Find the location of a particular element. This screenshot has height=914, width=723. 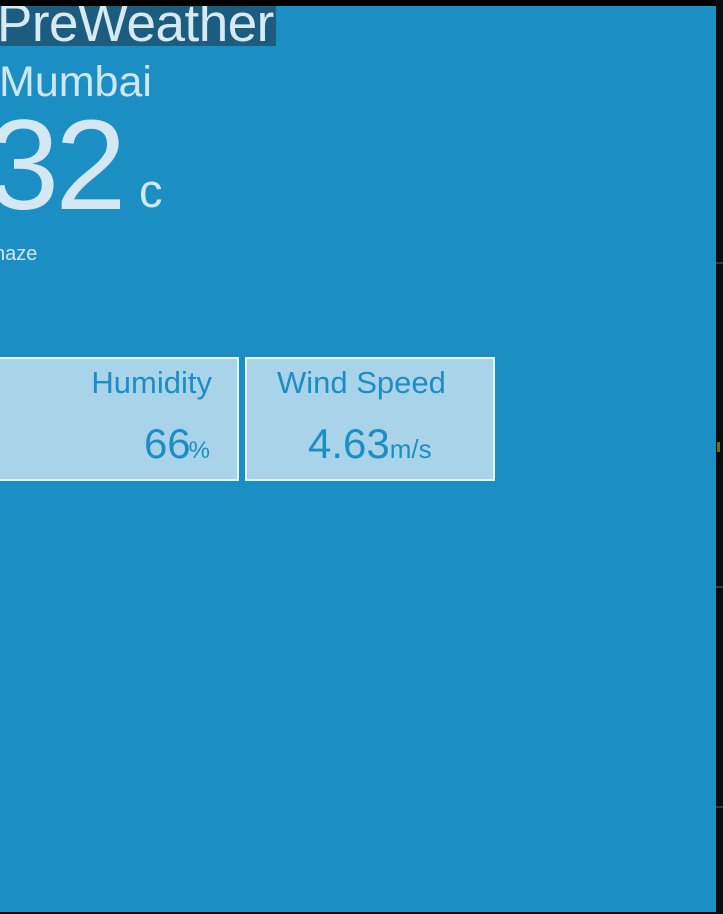

temperature-unit: c is located at coordinates (151, 190).